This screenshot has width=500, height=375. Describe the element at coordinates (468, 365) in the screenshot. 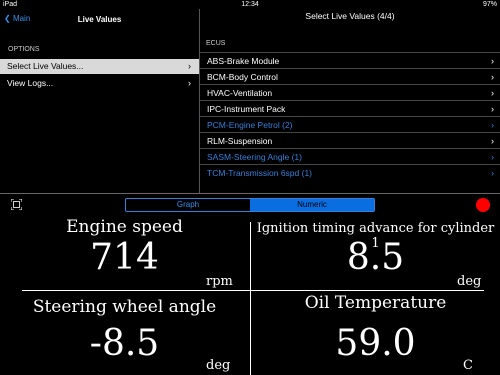

I see `reading-unit: C` at that location.